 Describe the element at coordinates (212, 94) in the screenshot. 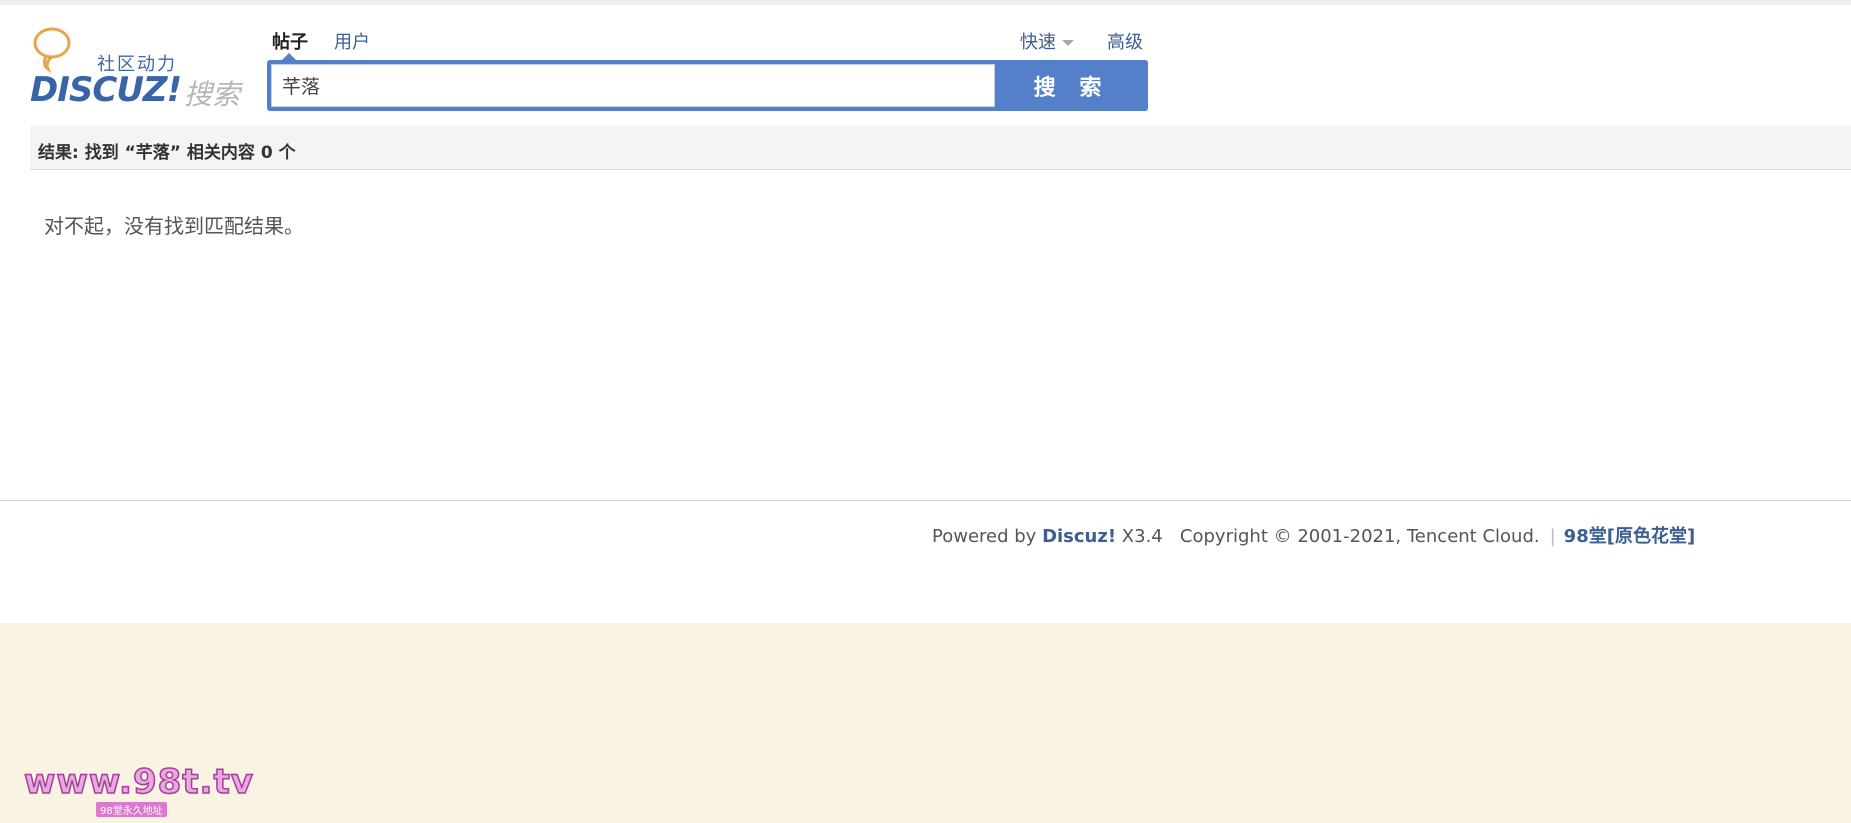

I see `logo-subtitle: 搜索` at that location.